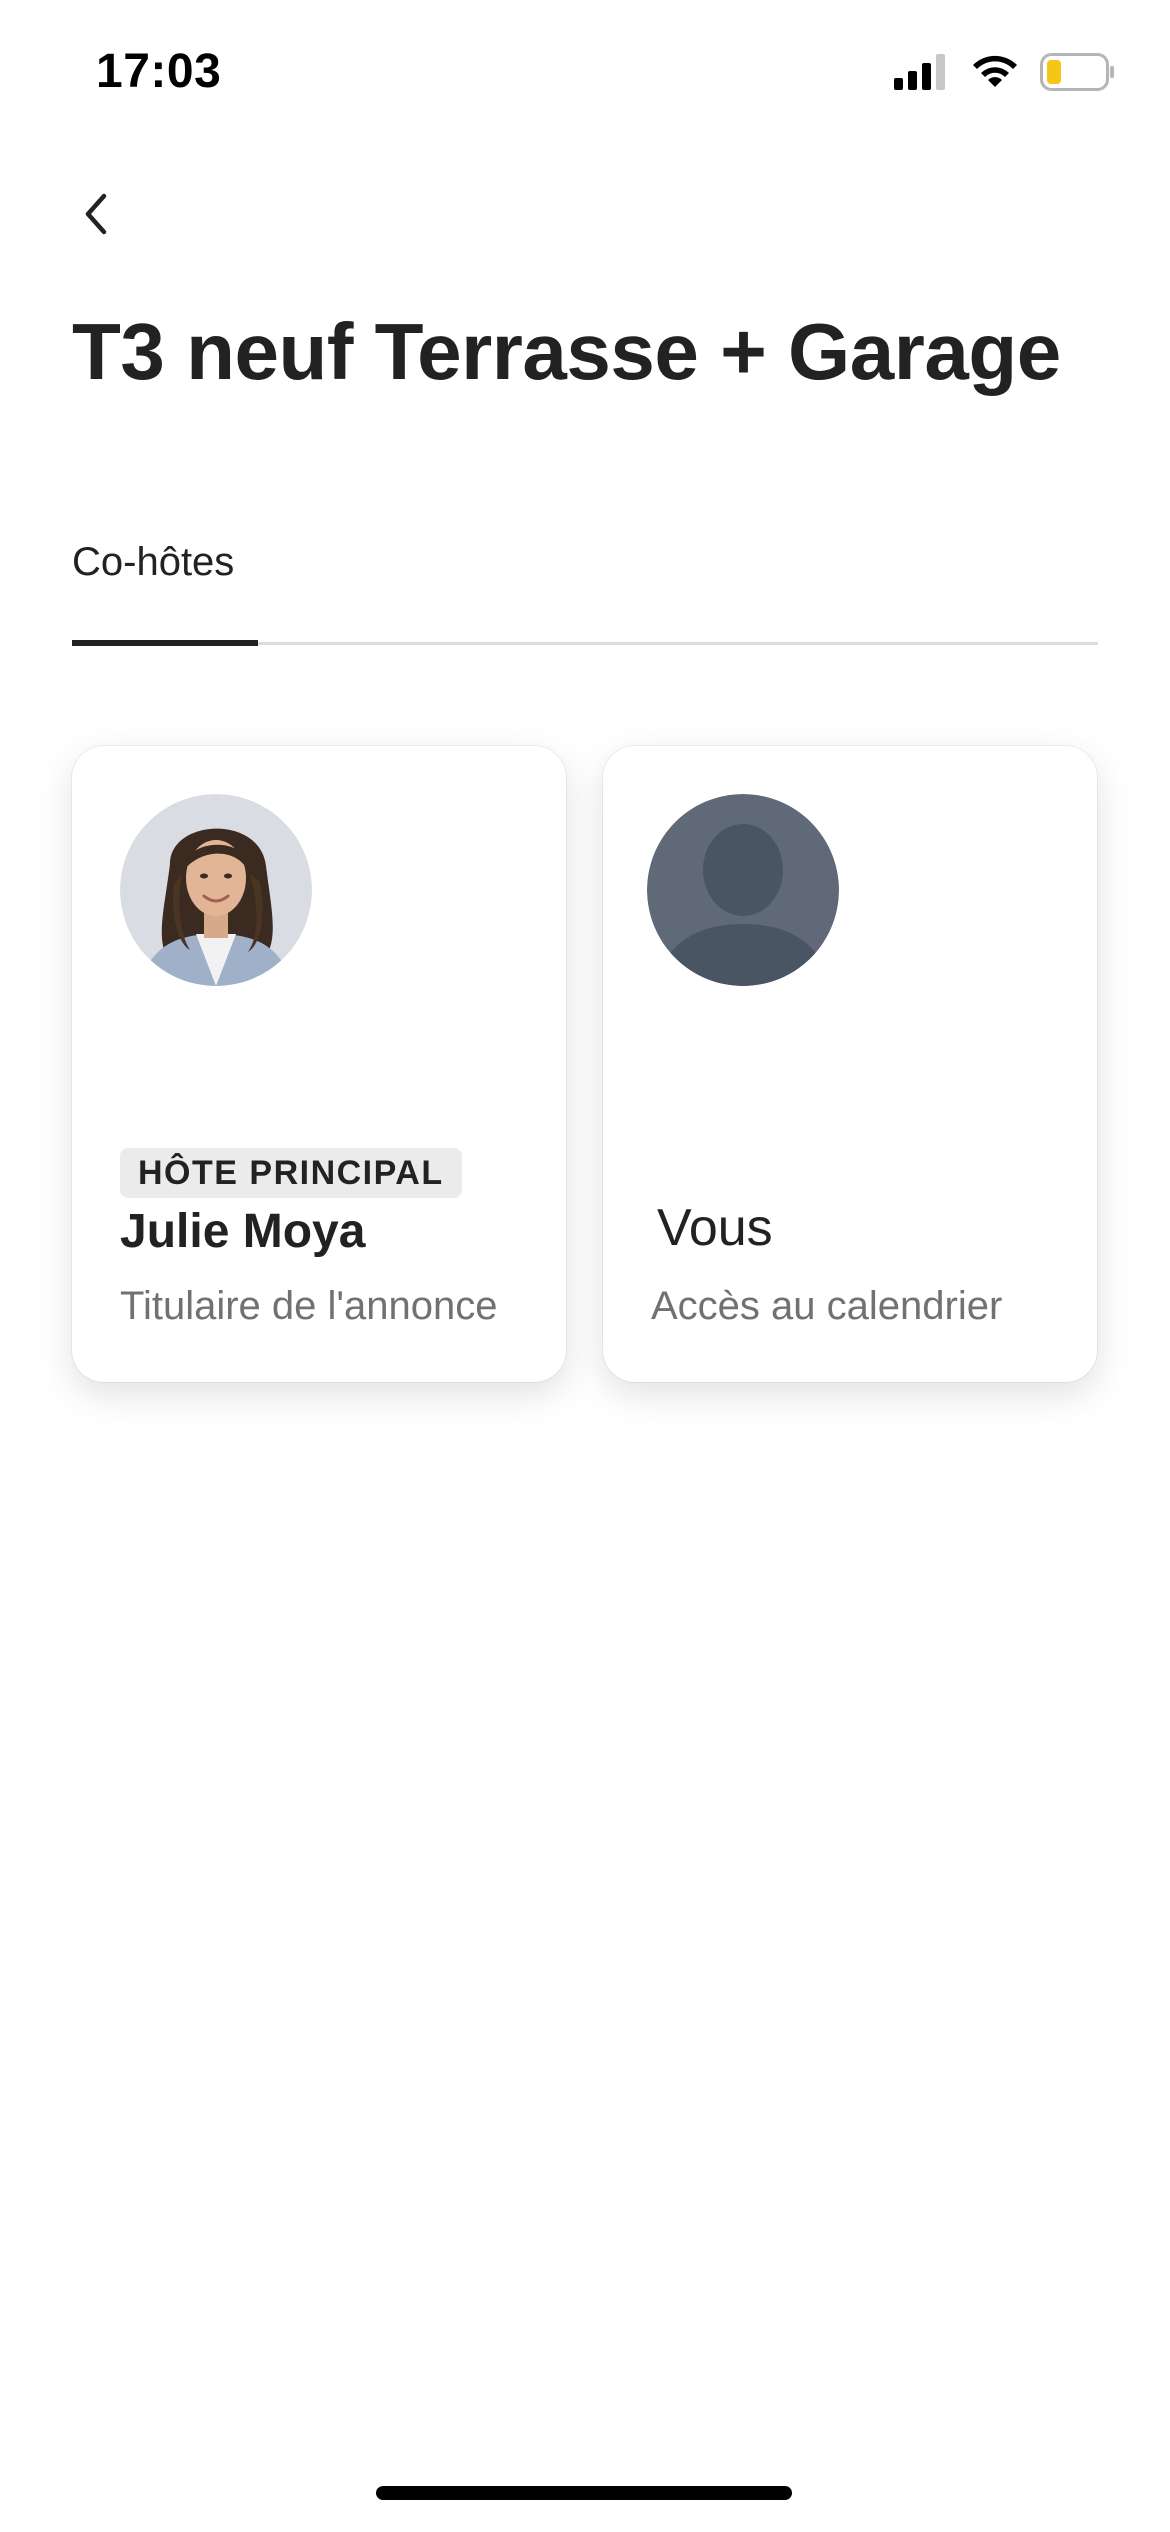 The height and width of the screenshot is (2532, 1170). I want to click on default-avatar-icon, so click(743, 890).